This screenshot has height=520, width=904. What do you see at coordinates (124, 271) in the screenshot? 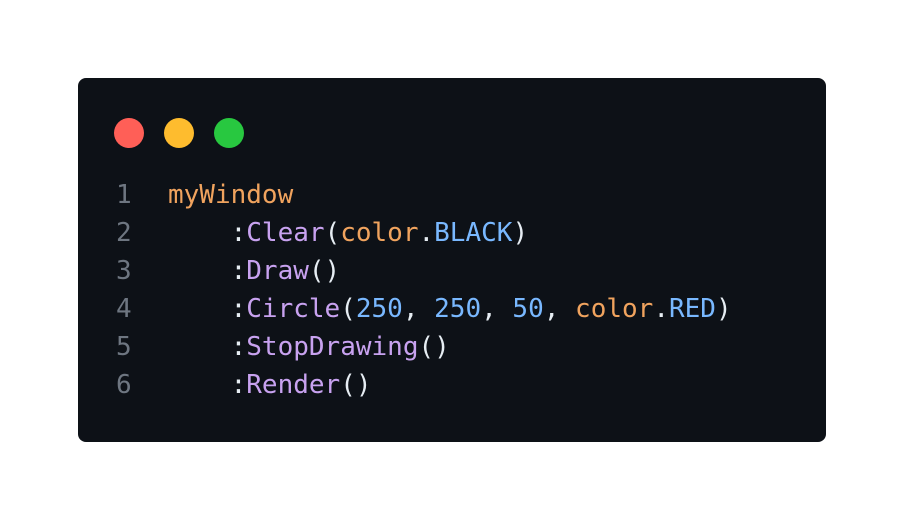
I see `line-number: 3` at bounding box center [124, 271].